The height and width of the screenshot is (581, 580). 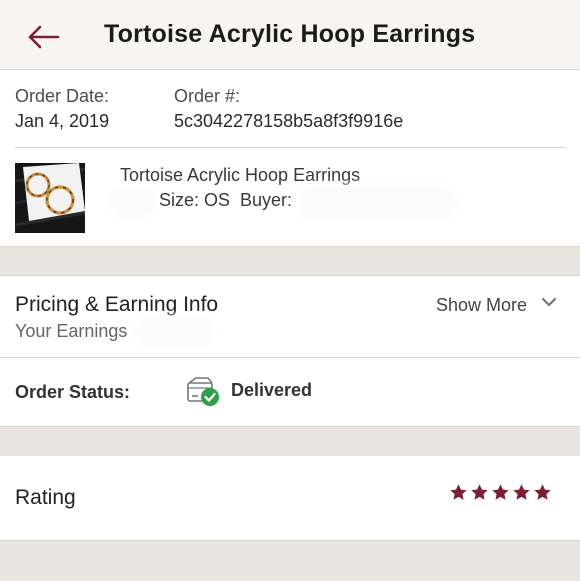 What do you see at coordinates (62, 121) in the screenshot?
I see `order-date-value: Jan 4, 2019` at bounding box center [62, 121].